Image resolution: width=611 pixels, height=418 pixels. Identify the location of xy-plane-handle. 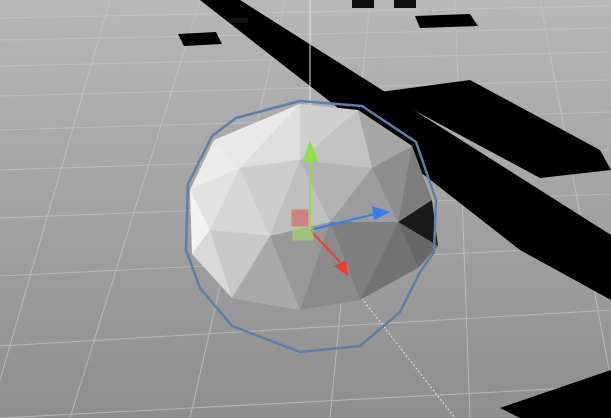
(300, 218).